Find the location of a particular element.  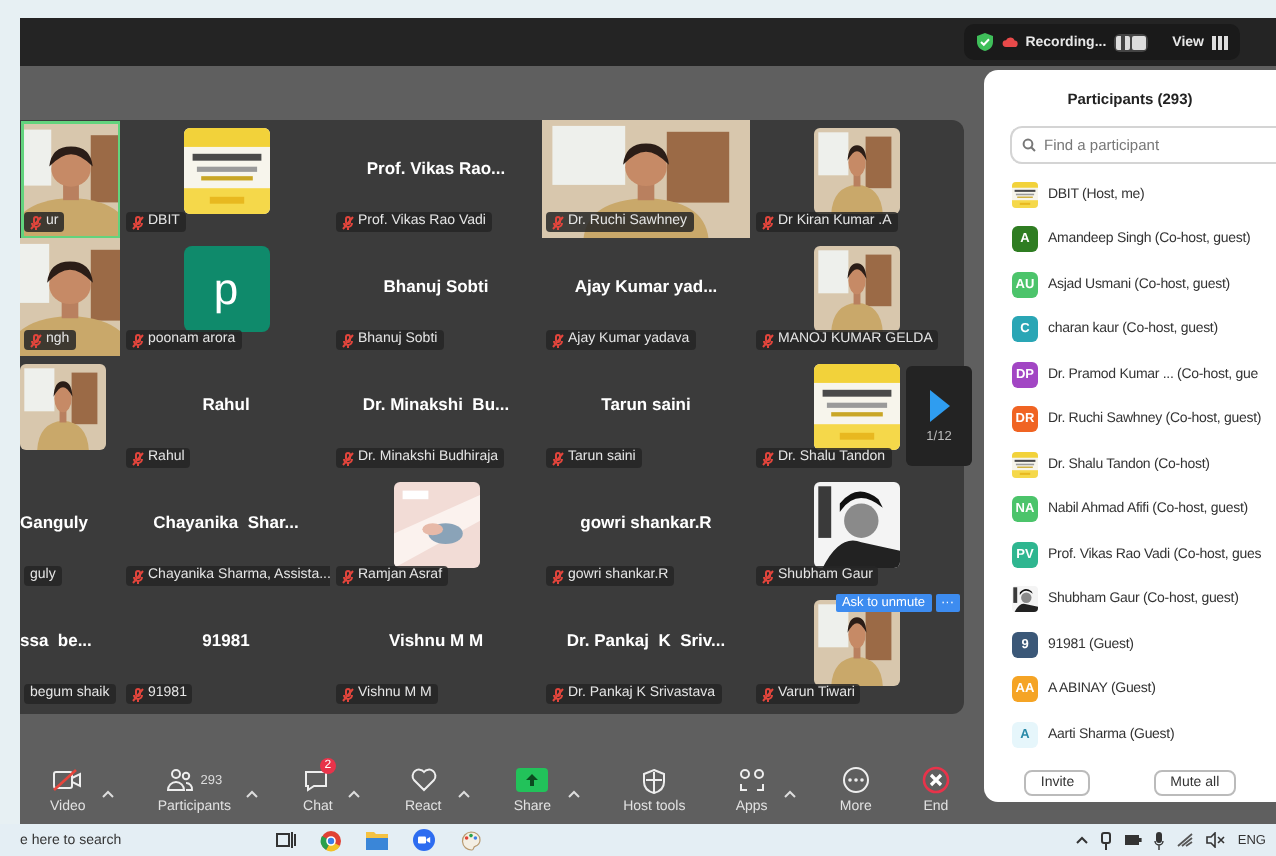

paint-icon is located at coordinates (471, 840).